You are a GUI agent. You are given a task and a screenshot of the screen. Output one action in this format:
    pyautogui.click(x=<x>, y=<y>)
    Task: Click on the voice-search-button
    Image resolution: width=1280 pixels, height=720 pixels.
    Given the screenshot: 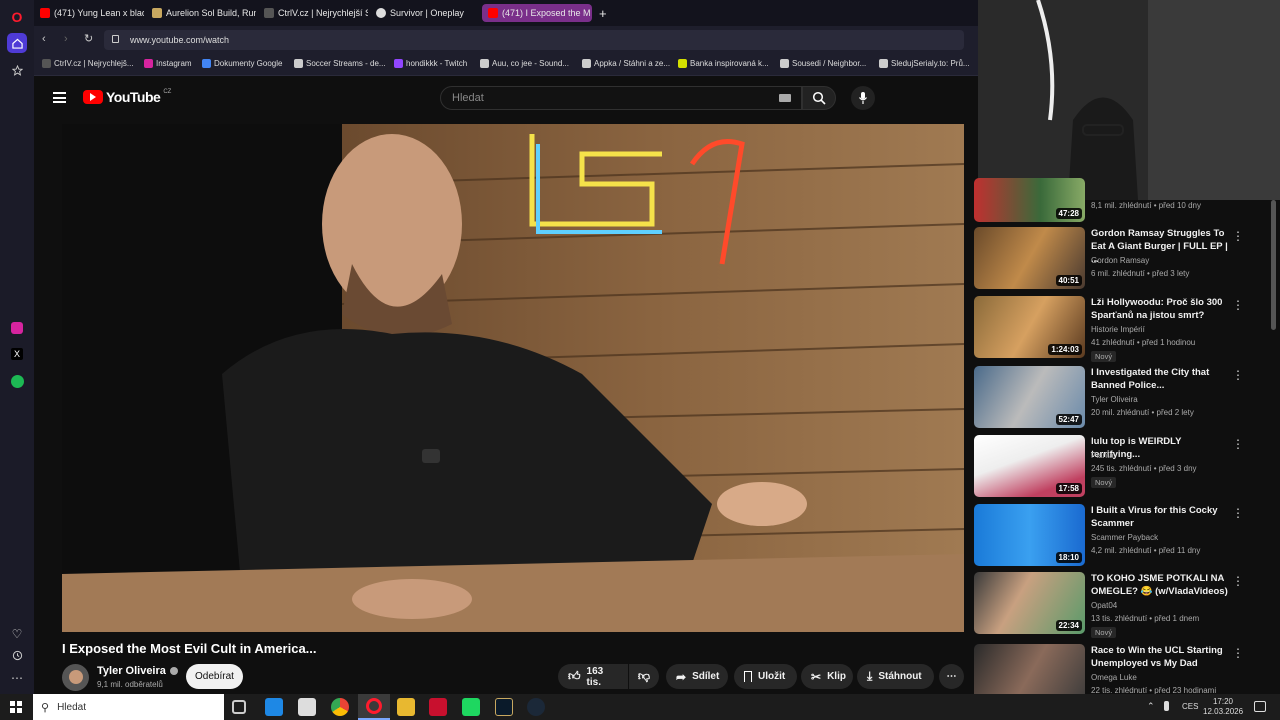 What is the action you would take?
    pyautogui.click(x=863, y=98)
    